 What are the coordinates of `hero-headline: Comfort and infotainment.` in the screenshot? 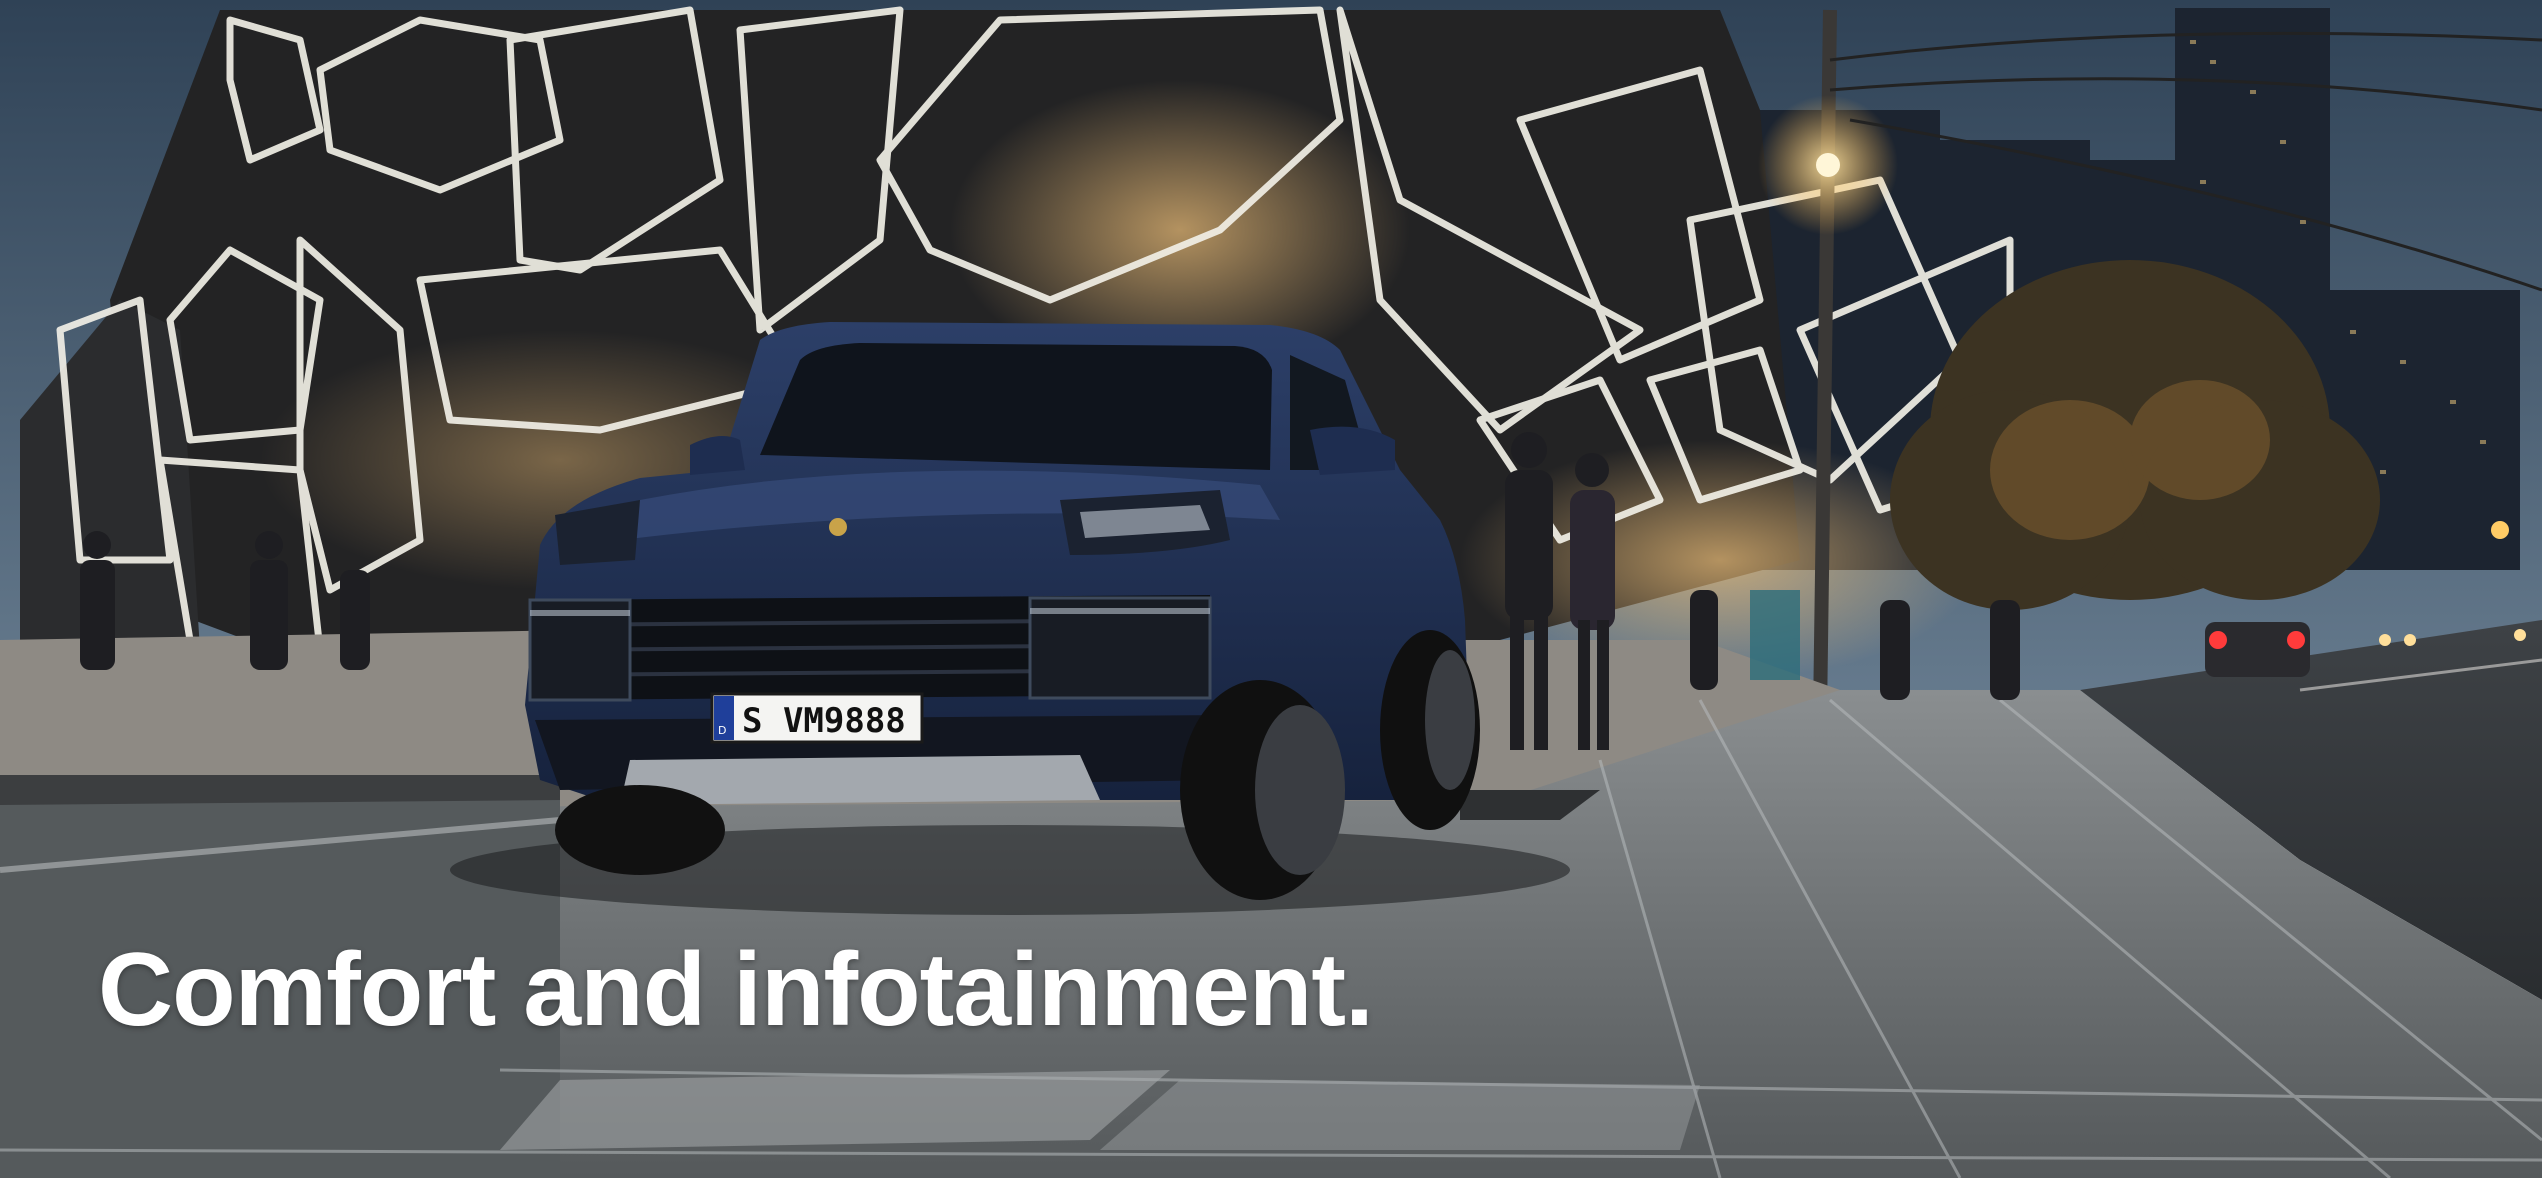 It's located at (736, 990).